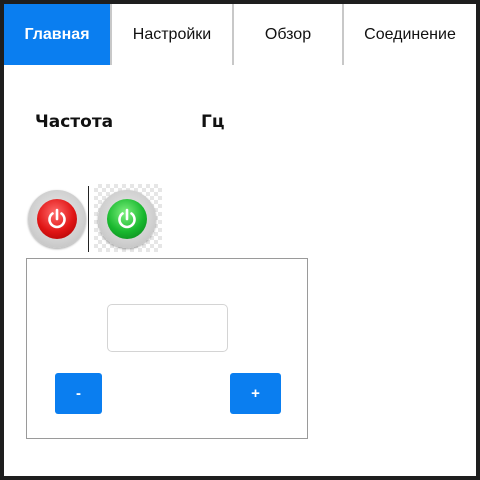 This screenshot has width=480, height=480. I want to click on power-on-icon, so click(127, 219).